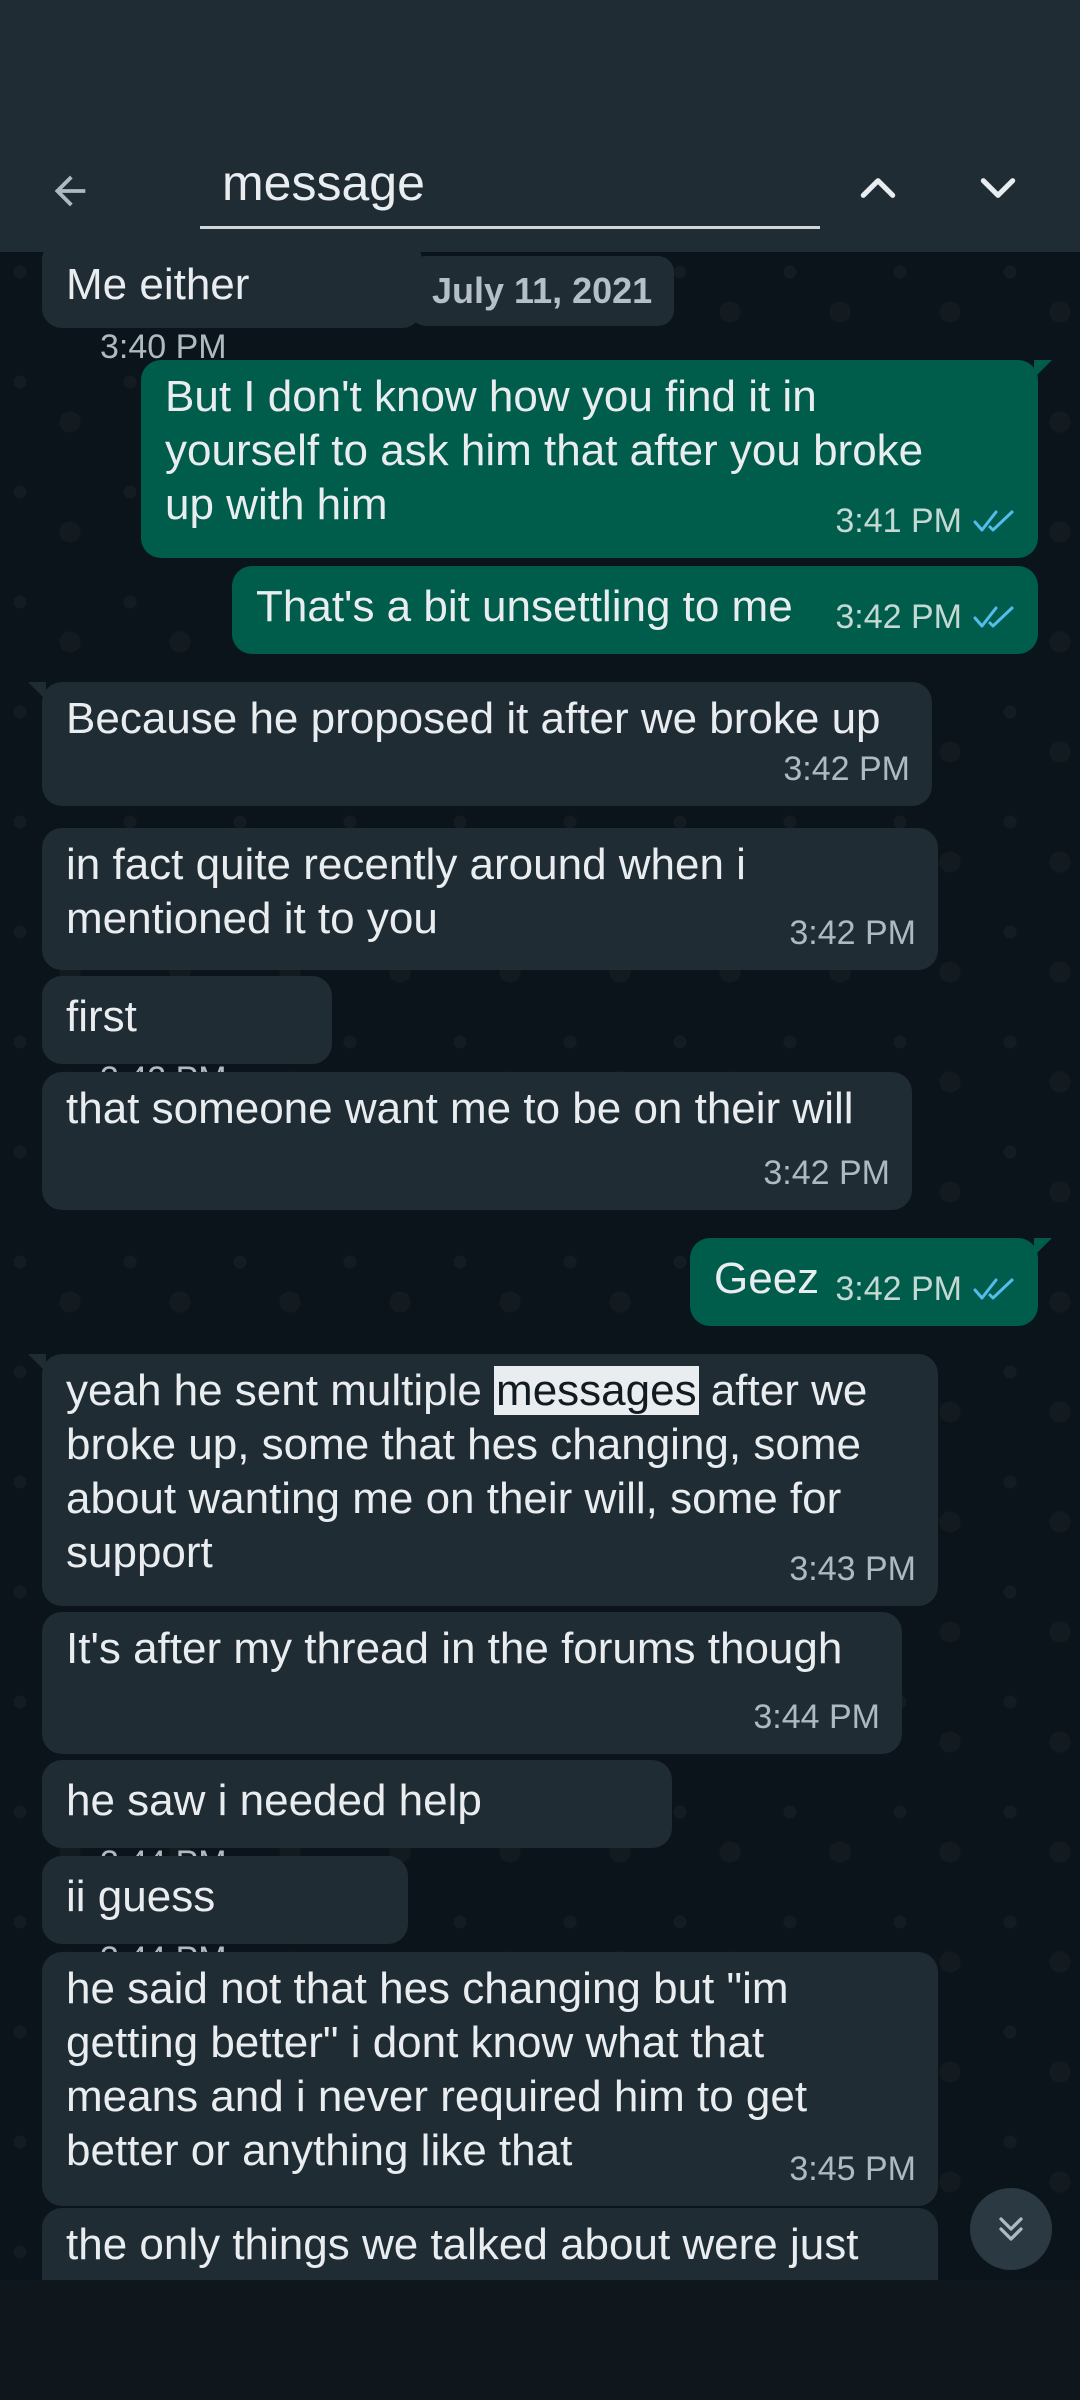 This screenshot has width=1080, height=2400. Describe the element at coordinates (898, 521) in the screenshot. I see `message-time: 3:41 PM` at that location.